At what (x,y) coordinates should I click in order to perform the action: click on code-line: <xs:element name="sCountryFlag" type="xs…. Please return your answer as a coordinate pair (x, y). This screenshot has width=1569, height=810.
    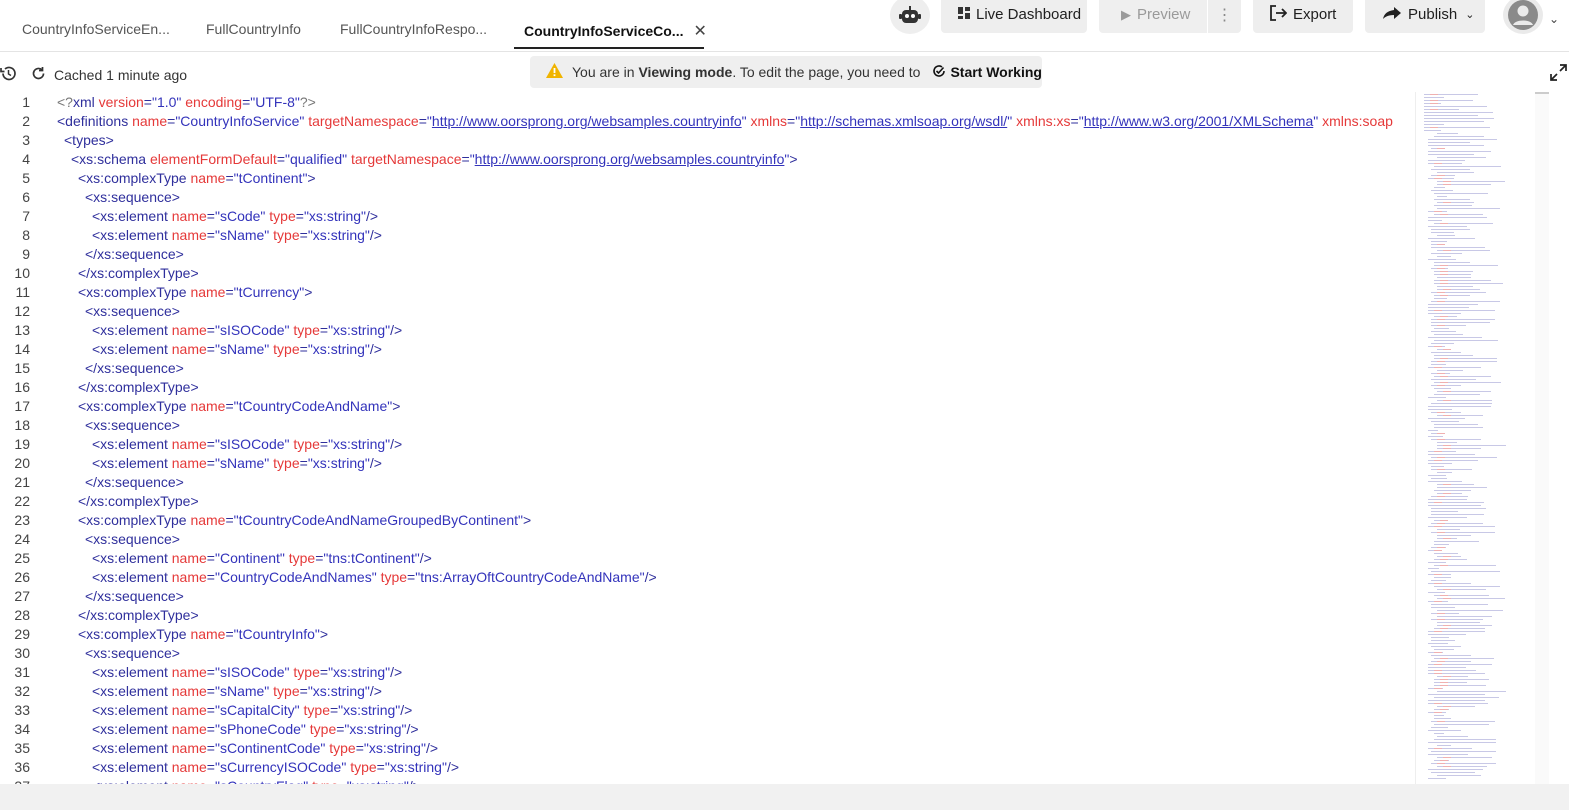
    Looking at the image, I should click on (256, 780).